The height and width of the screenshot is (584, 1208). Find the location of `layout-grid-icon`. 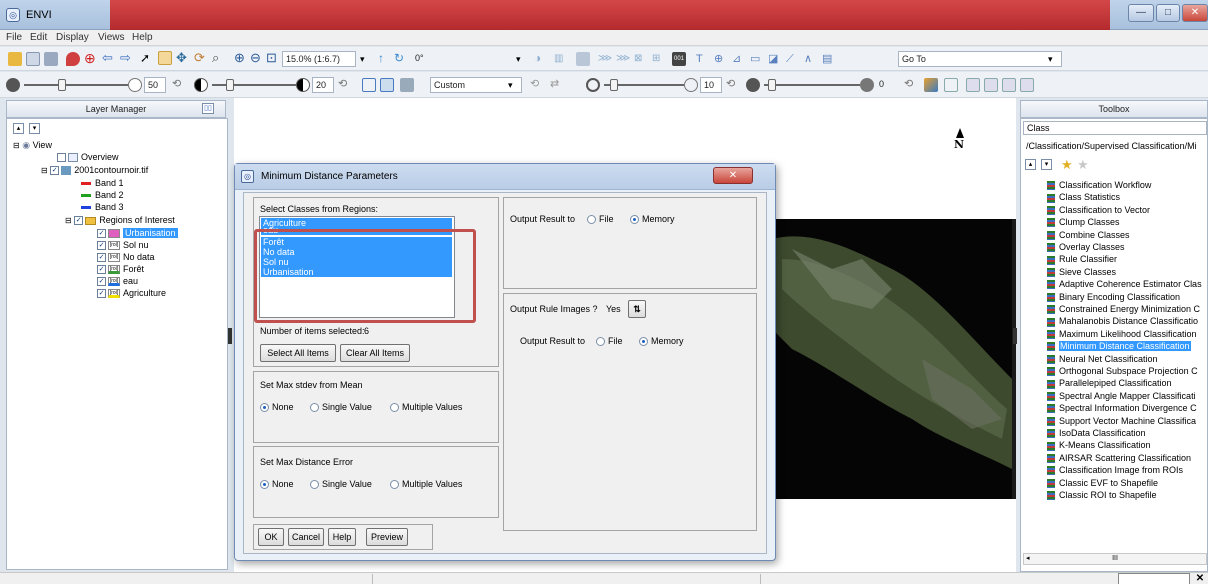

layout-grid-icon is located at coordinates (1027, 85).